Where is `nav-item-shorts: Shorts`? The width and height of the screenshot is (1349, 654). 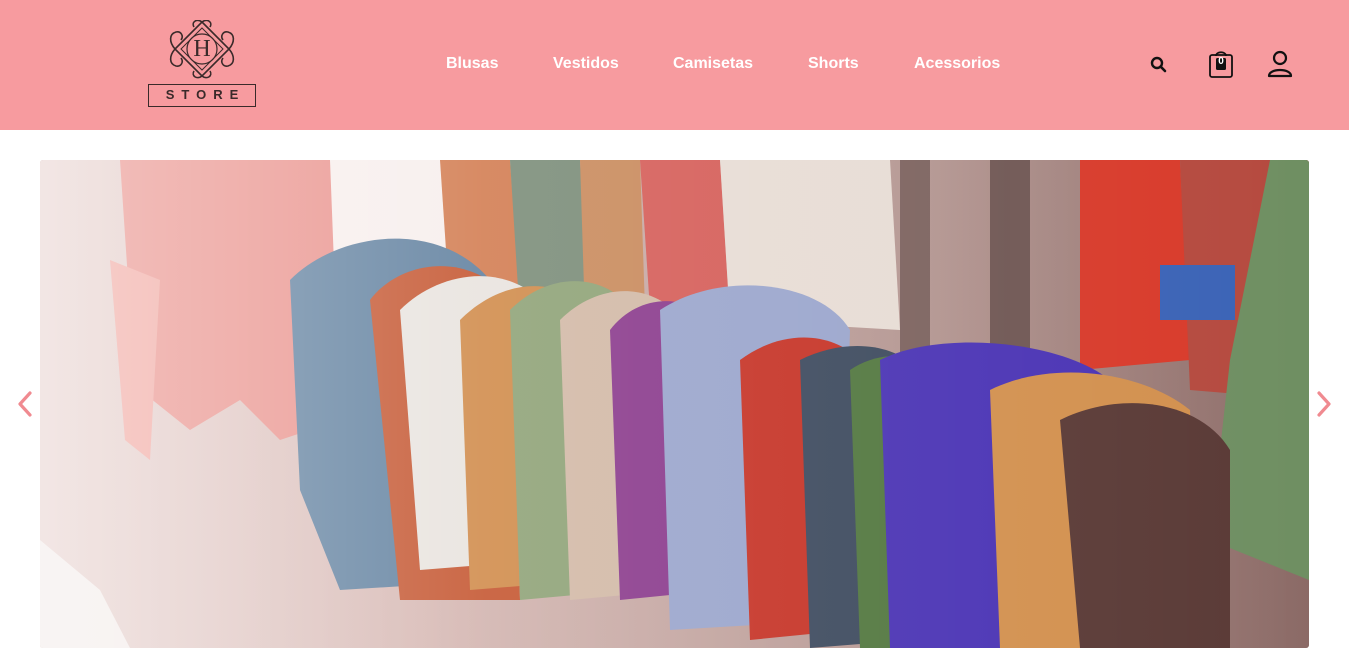
nav-item-shorts: Shorts is located at coordinates (833, 64).